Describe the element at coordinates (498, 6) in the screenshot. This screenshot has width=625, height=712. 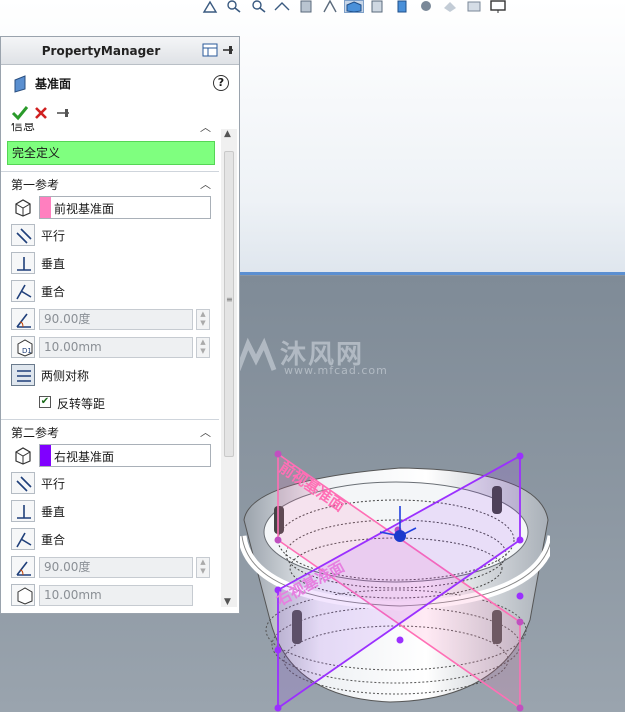
I see `monitor-icon` at that location.